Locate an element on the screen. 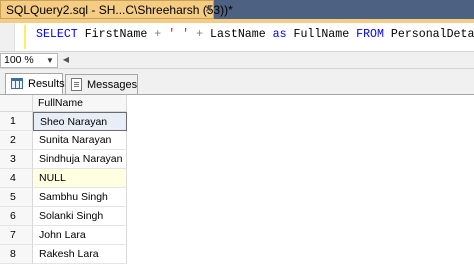  row-number-label: 4 is located at coordinates (13, 178).